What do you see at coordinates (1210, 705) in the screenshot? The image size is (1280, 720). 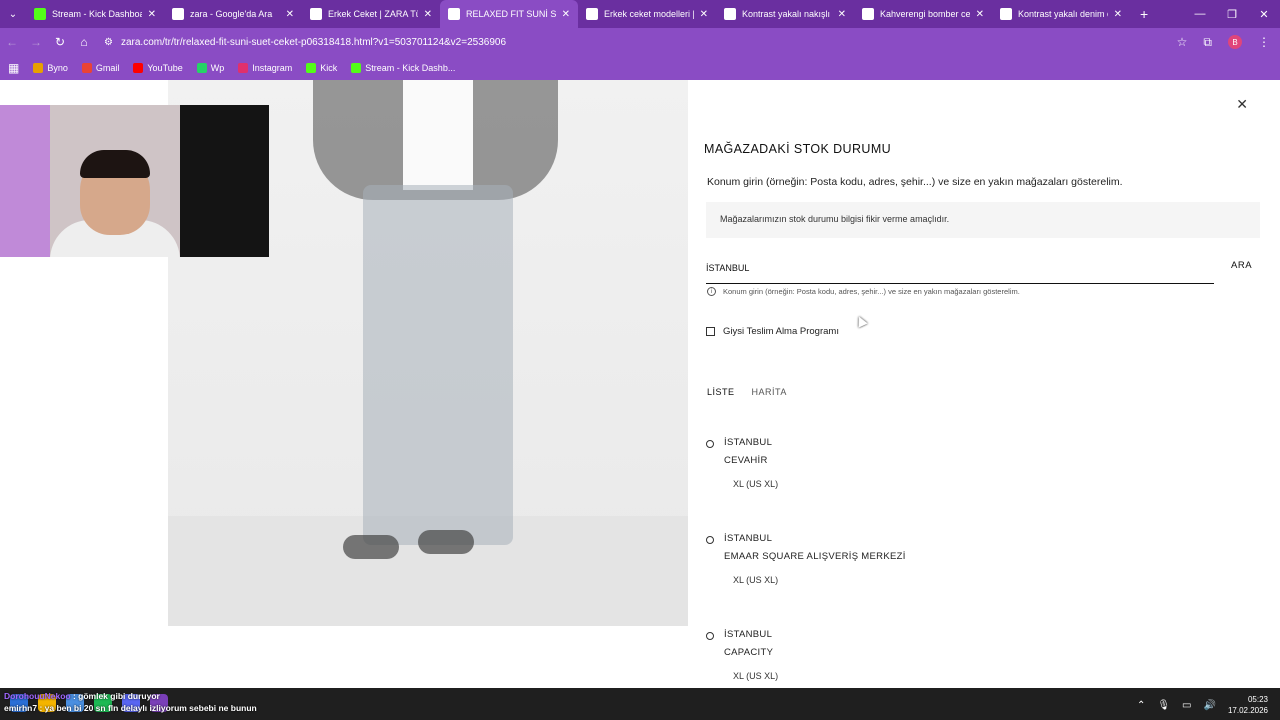 I see `volume-icon: 🔊` at bounding box center [1210, 705].